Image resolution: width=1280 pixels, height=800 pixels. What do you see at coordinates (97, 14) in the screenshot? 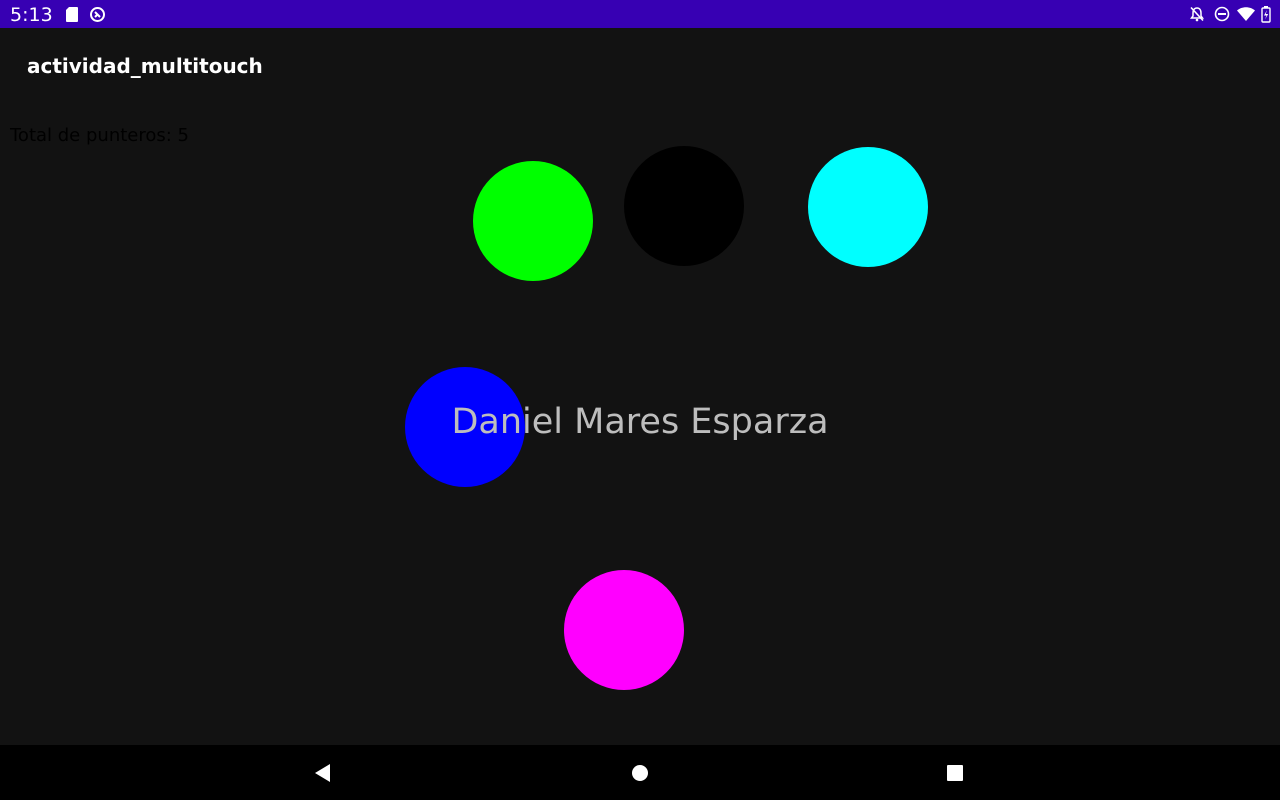
I see `sync-icon` at bounding box center [97, 14].